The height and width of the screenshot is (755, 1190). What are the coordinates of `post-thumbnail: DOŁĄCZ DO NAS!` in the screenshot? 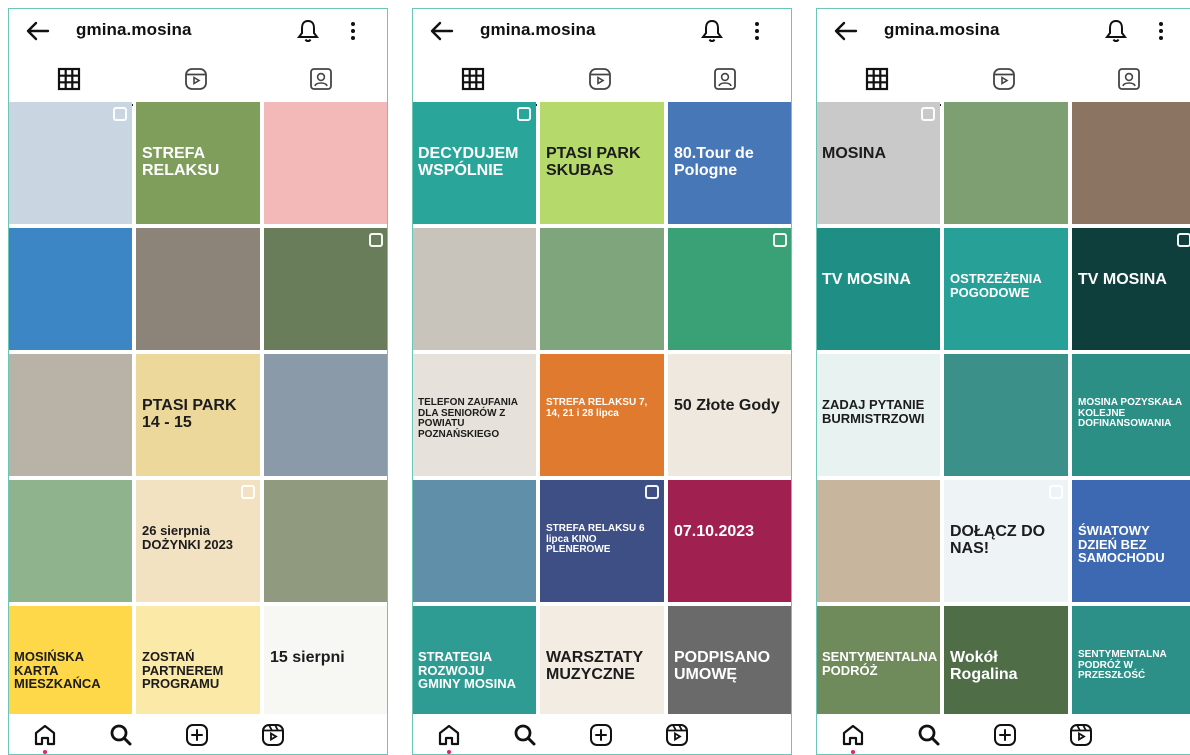 It's located at (1006, 541).